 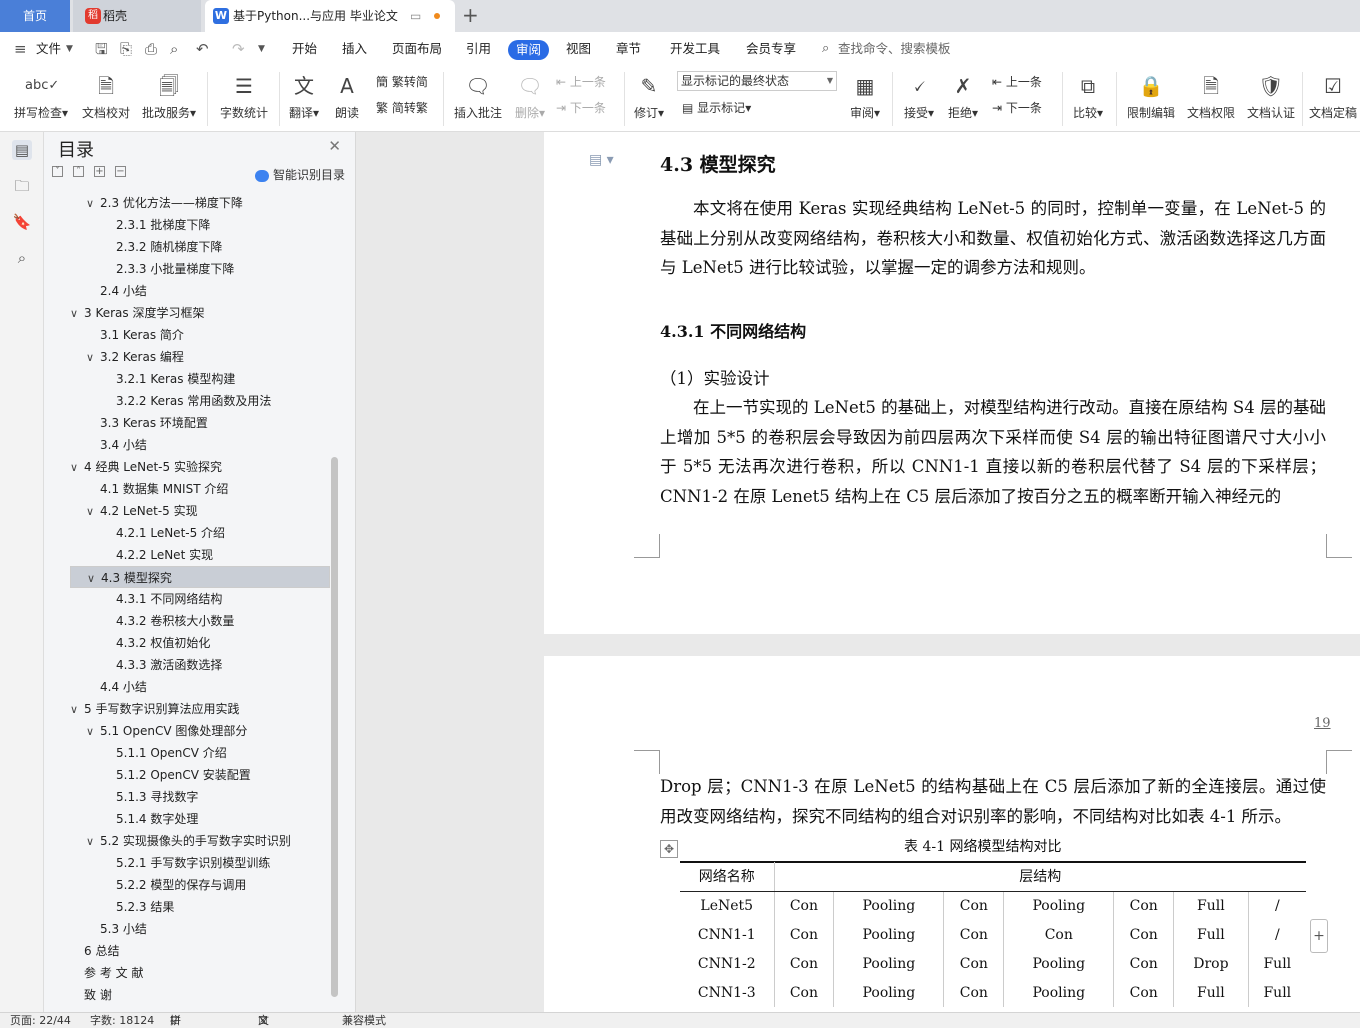 I want to click on revise-service-button: 🗐 批改服务▾, so click(x=169, y=95).